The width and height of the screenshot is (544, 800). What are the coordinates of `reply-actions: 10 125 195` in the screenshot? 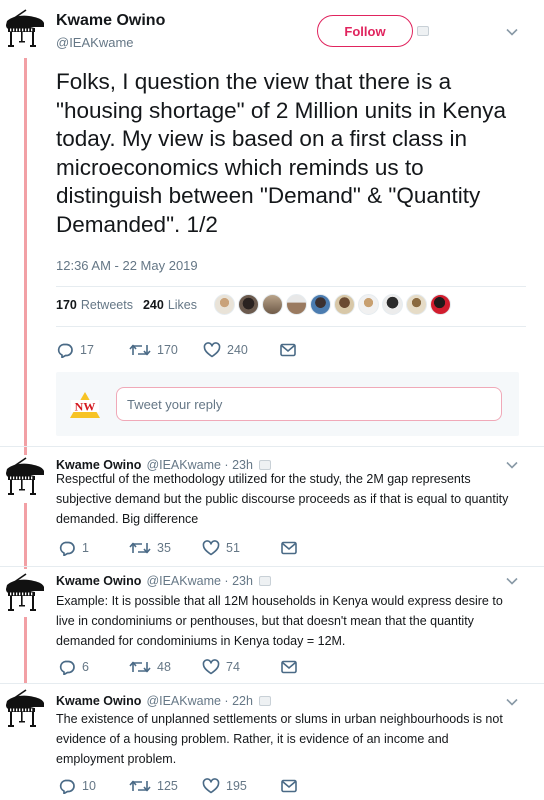 It's located at (178, 786).